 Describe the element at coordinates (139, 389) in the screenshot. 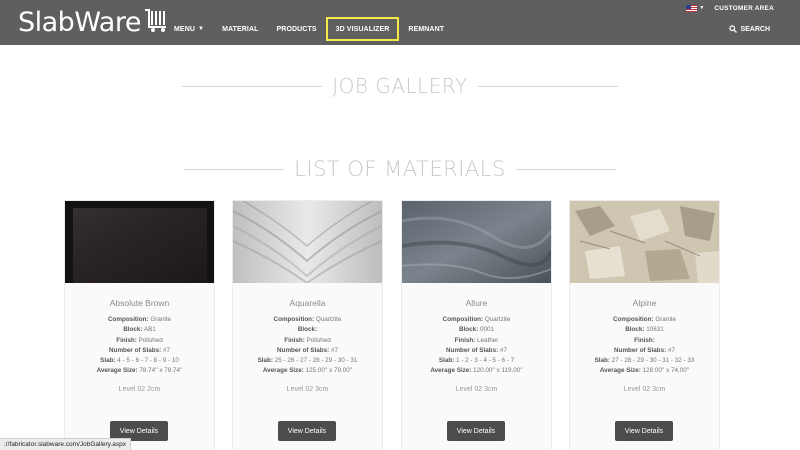

I see `material-level: Level 02 2cm` at that location.